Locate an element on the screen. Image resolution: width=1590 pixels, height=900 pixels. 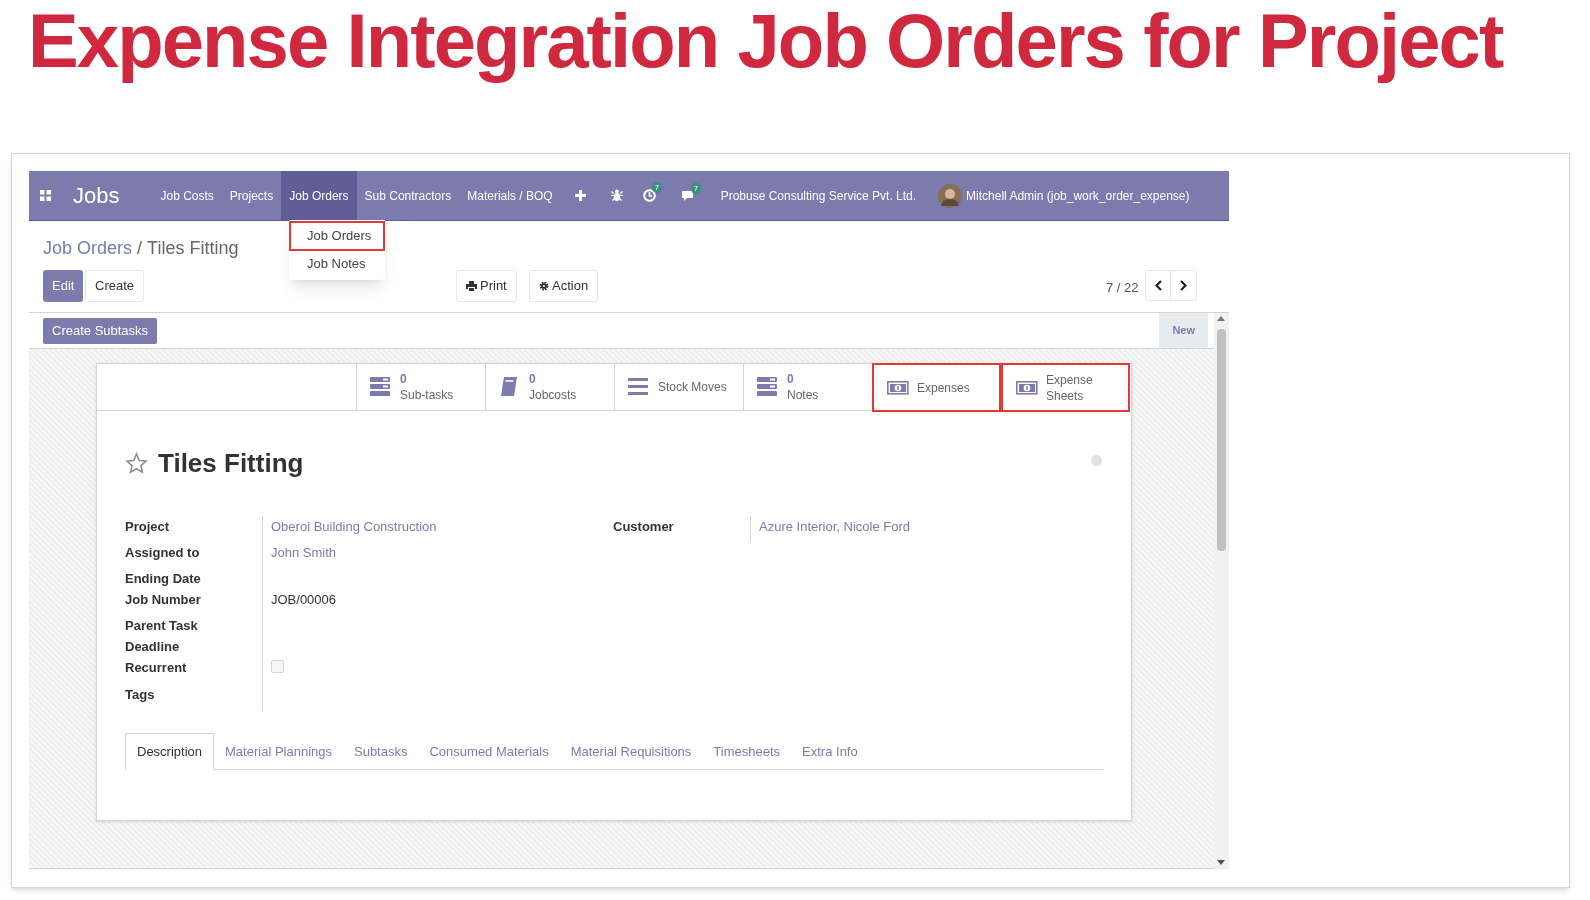
printer-icon is located at coordinates (471, 286).